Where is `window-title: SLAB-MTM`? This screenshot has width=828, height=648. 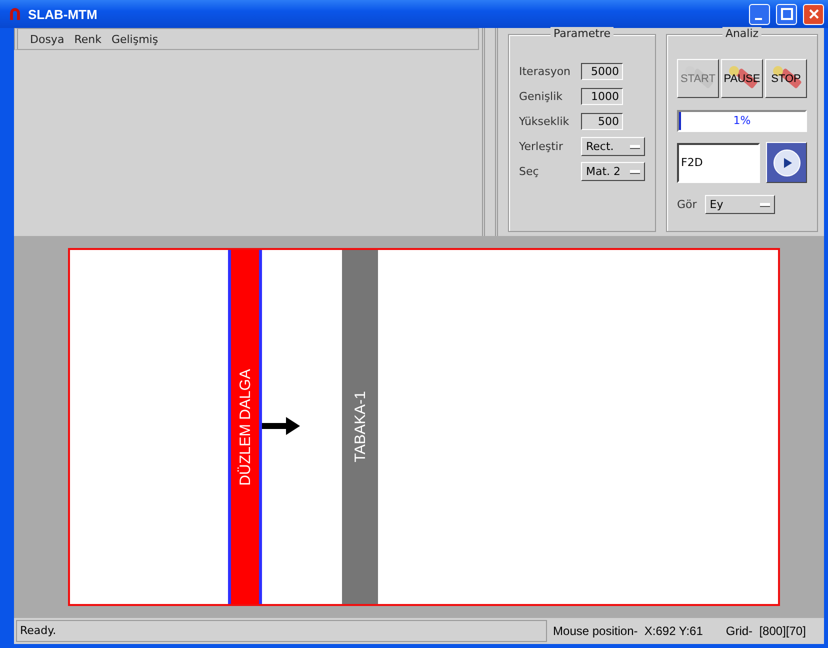
window-title: SLAB-MTM is located at coordinates (63, 14).